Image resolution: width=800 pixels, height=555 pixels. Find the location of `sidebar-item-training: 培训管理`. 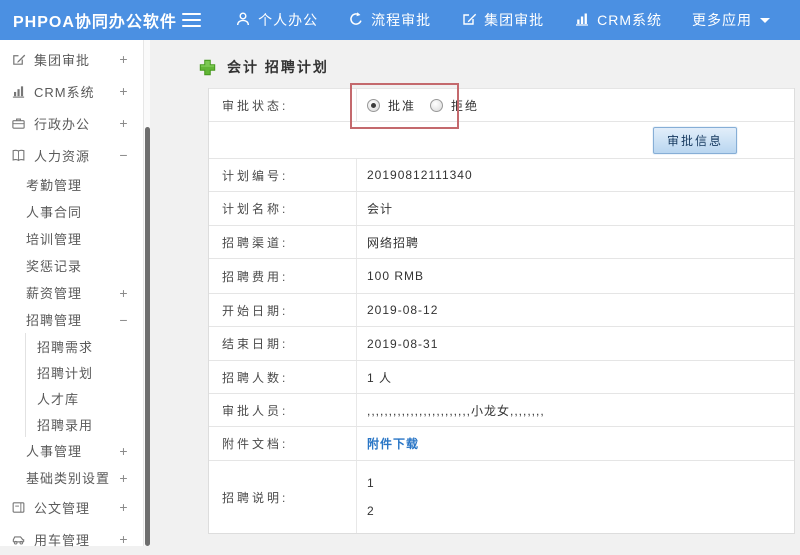

sidebar-item-training: 培训管理 is located at coordinates (71, 238).